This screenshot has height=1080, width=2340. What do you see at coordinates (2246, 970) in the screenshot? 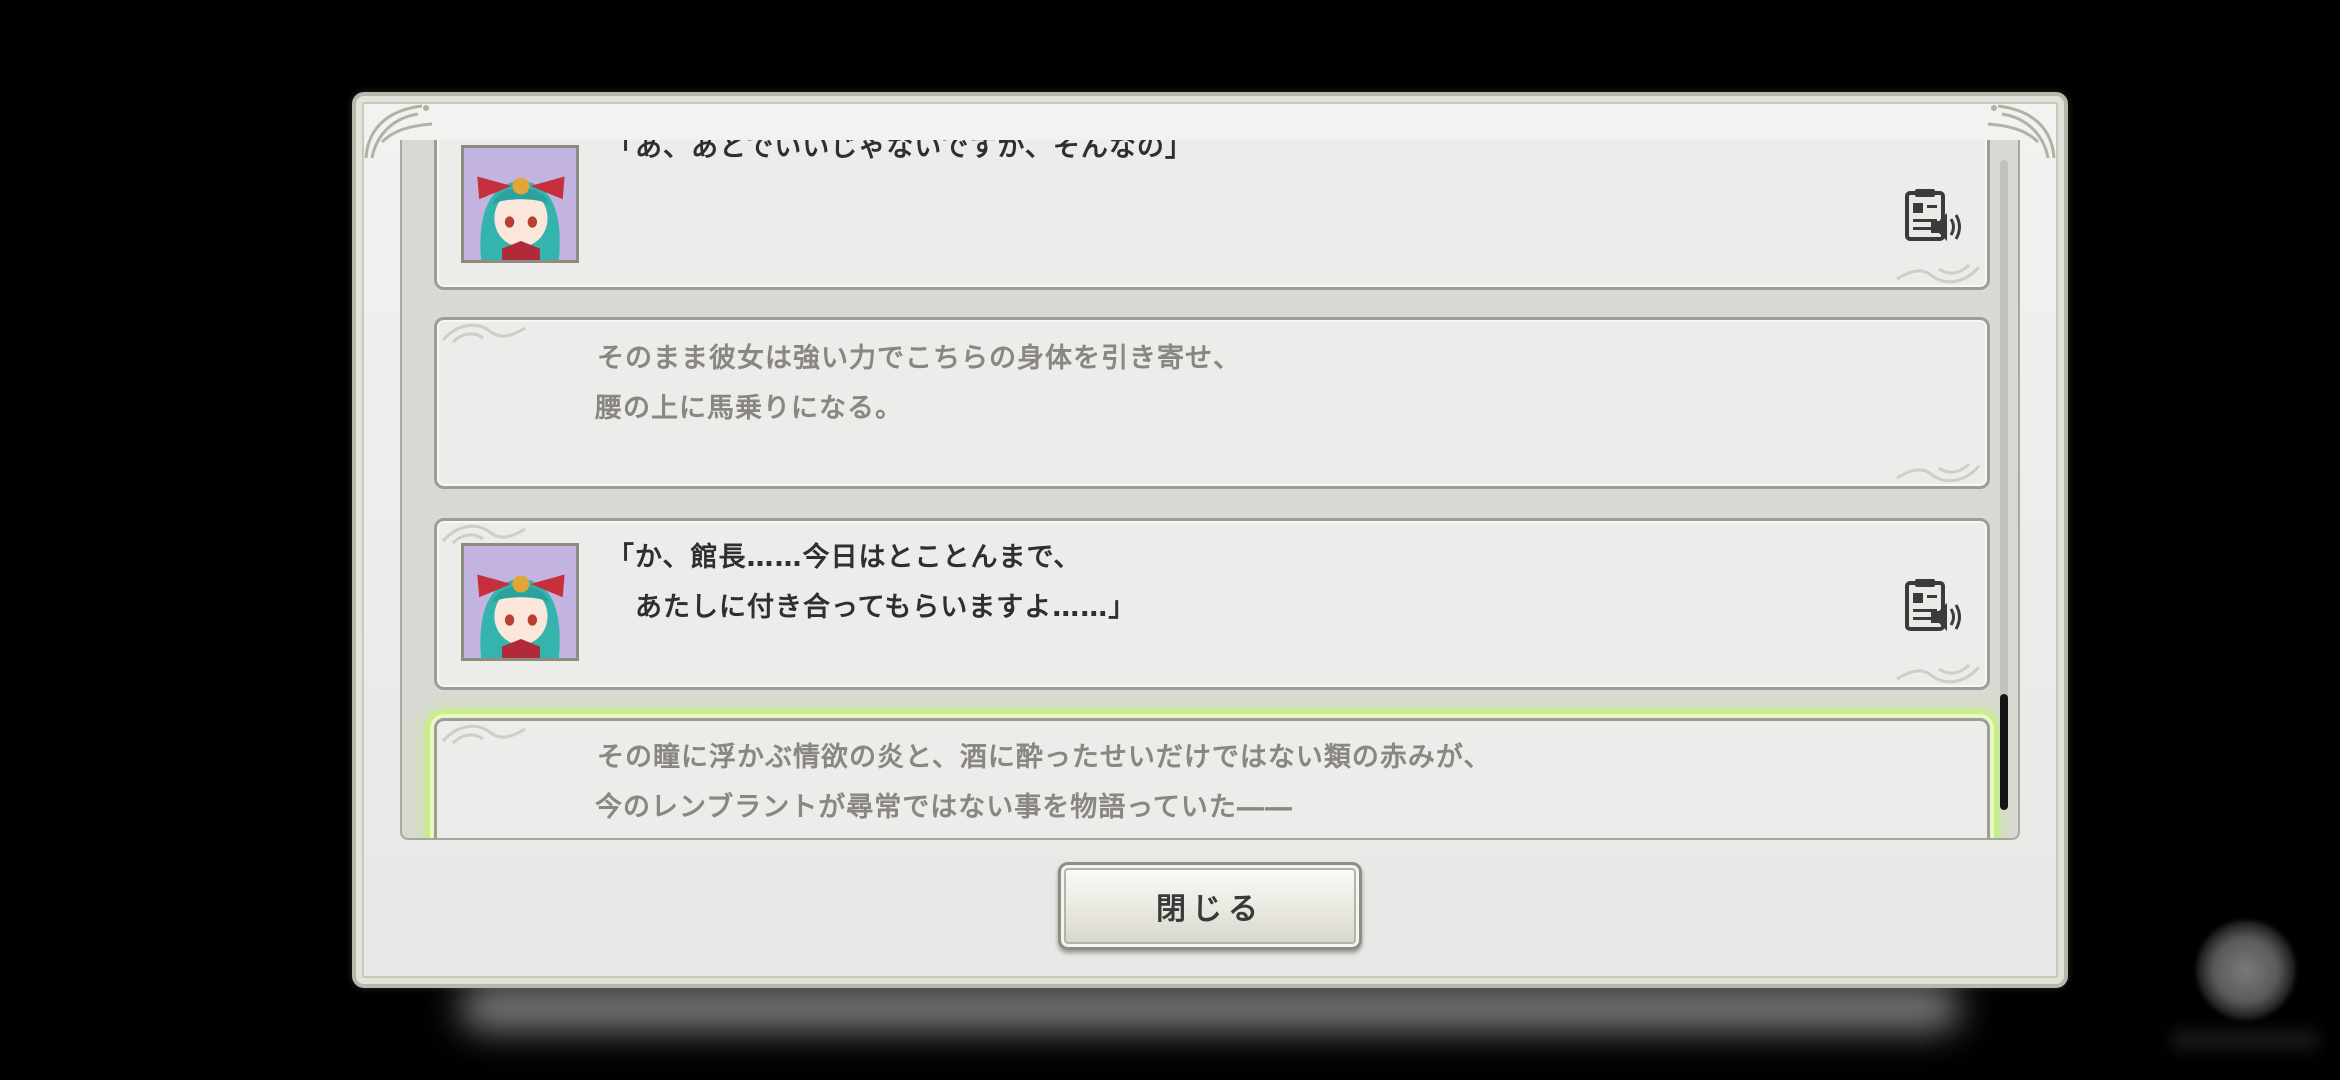
I see `floating-assistive-ball` at bounding box center [2246, 970].